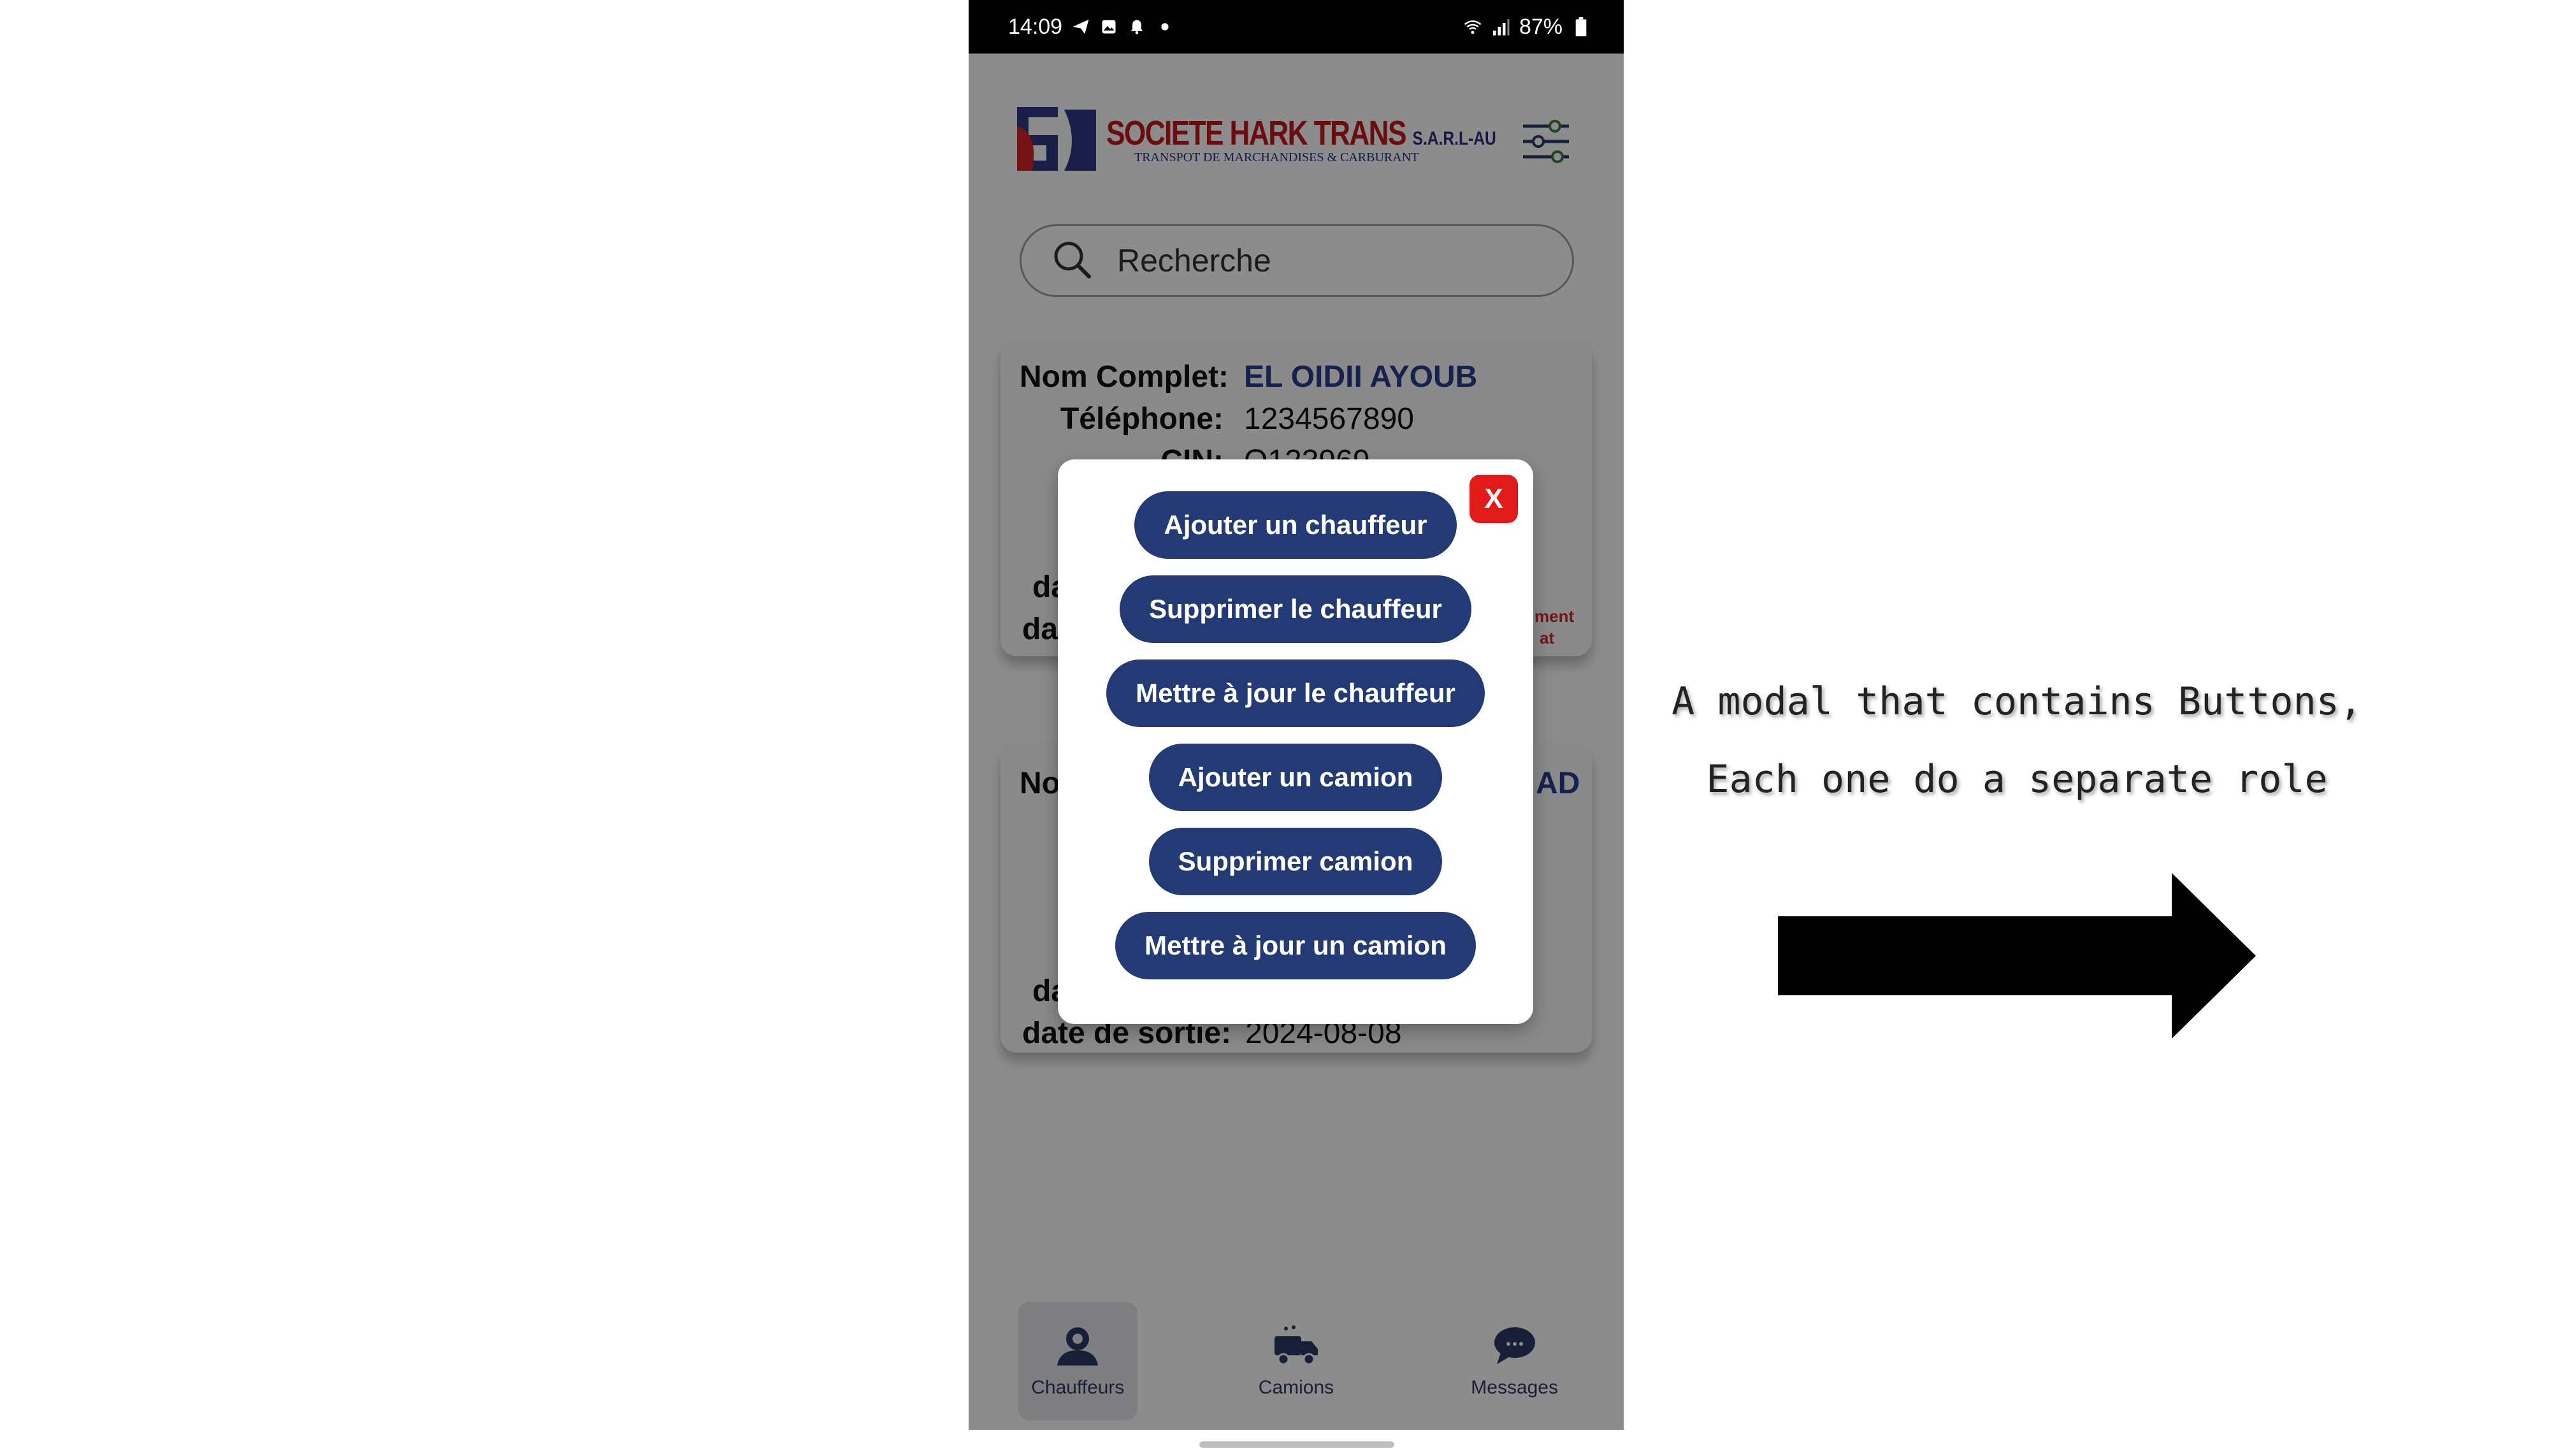  I want to click on delete-truck-button: Supprimer camion, so click(1295, 861).